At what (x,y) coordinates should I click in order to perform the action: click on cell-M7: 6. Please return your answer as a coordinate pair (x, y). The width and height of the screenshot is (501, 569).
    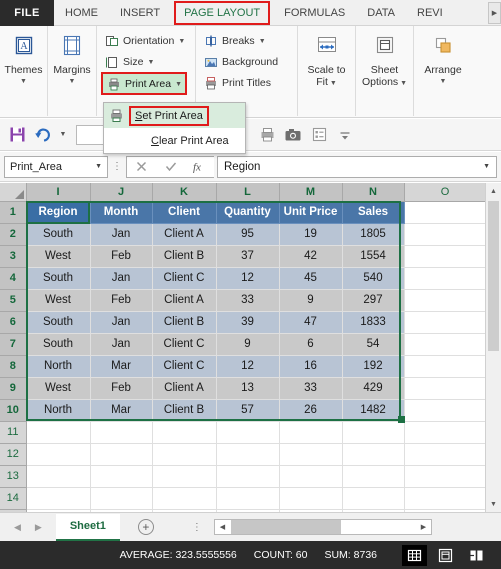
    Looking at the image, I should click on (311, 344).